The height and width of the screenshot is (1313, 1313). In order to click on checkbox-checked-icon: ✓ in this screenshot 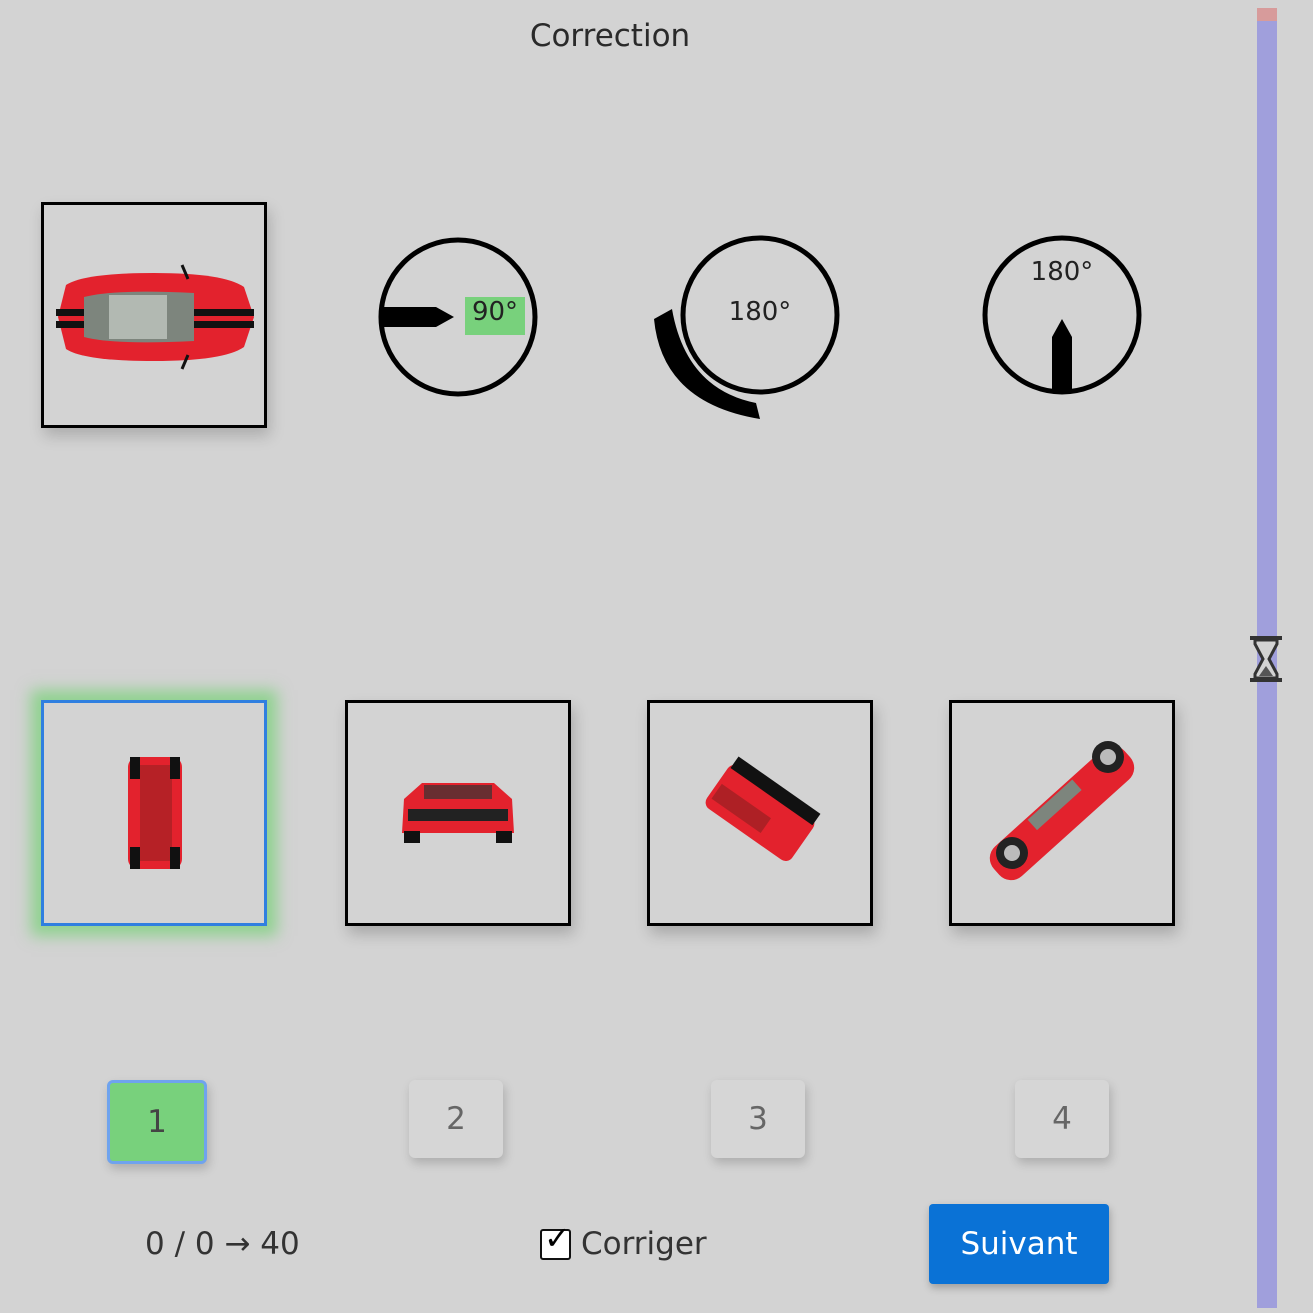, I will do `click(555, 1241)`.